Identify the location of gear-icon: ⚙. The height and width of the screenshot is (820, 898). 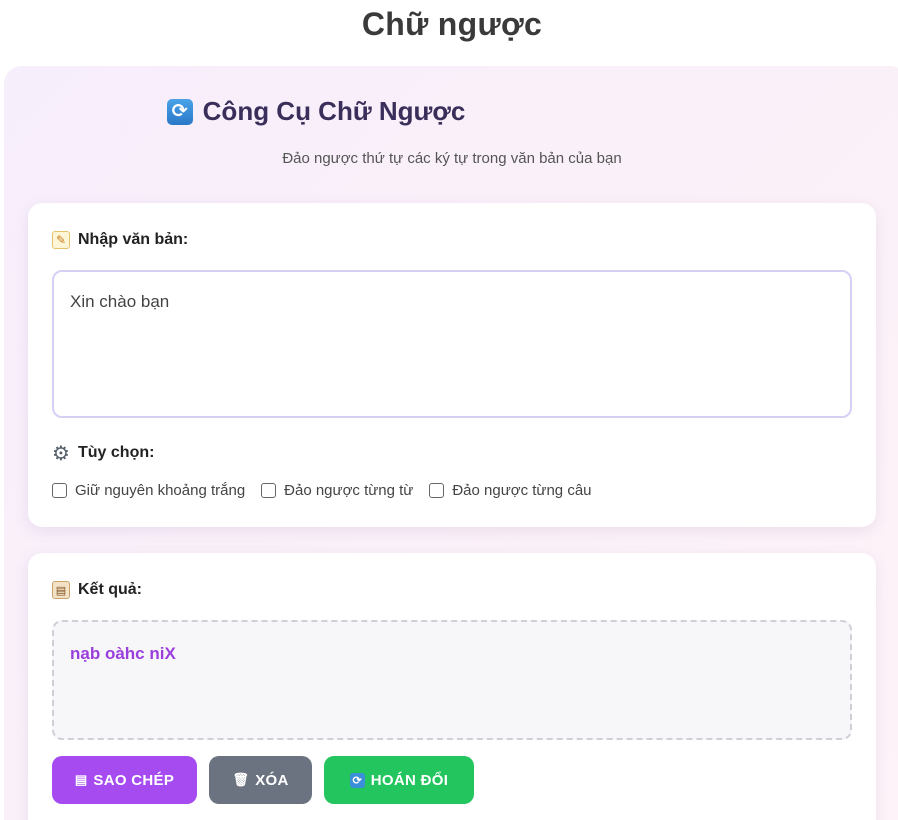
(61, 453).